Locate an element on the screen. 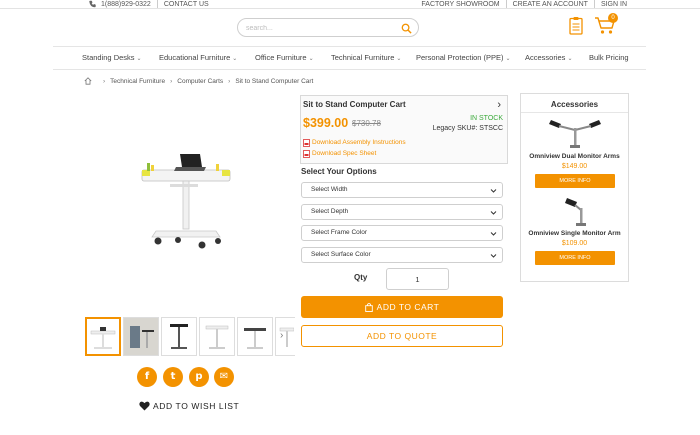  sign-in-link: SIGN IN is located at coordinates (614, 4).